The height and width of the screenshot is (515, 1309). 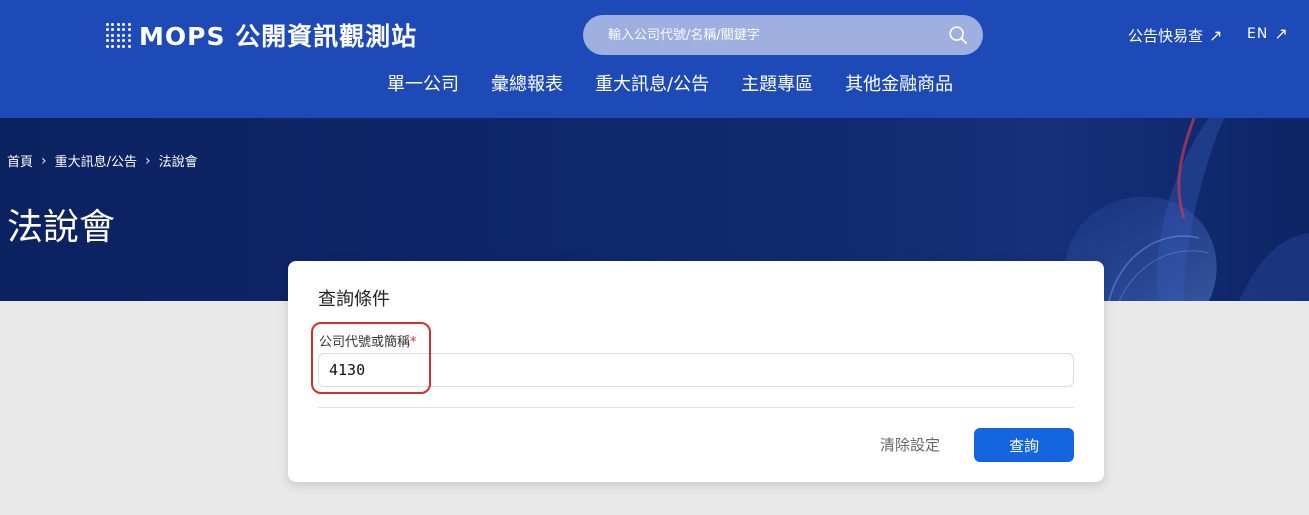 I want to click on breadcrumb-home: 首頁, so click(x=20, y=160).